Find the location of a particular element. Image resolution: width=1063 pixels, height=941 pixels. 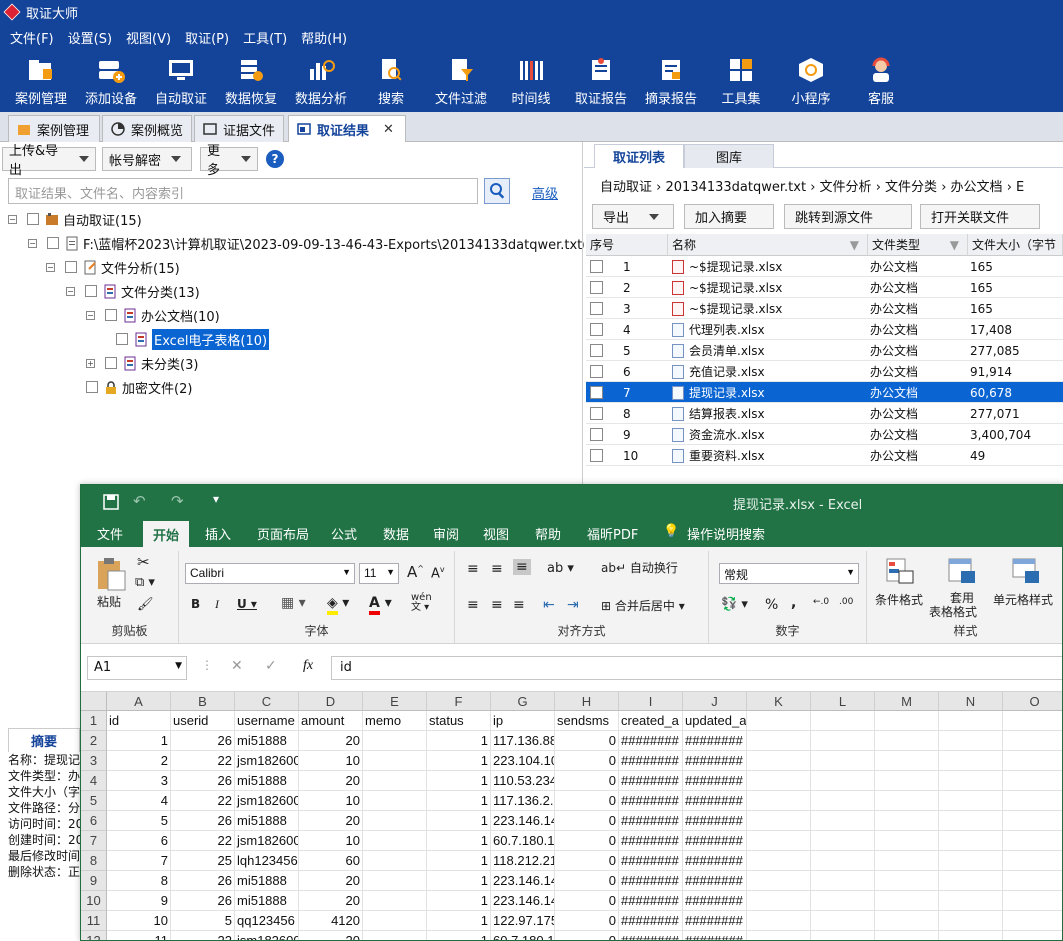

align-top-icon: ≡ is located at coordinates (473, 569).